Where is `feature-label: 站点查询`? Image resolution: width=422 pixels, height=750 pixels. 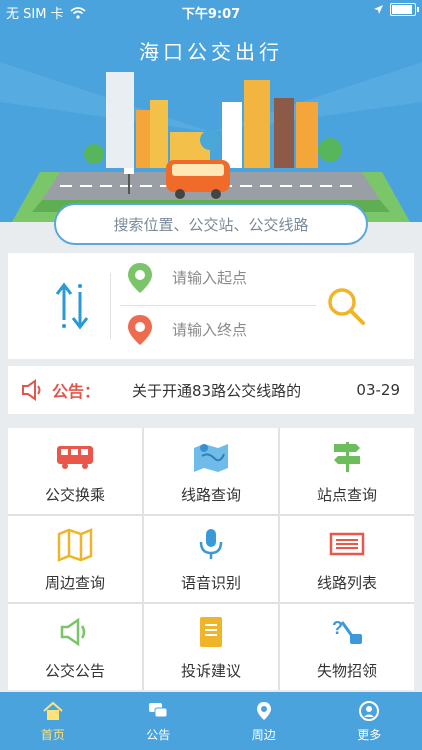
feature-label: 站点查询 is located at coordinates (346, 494).